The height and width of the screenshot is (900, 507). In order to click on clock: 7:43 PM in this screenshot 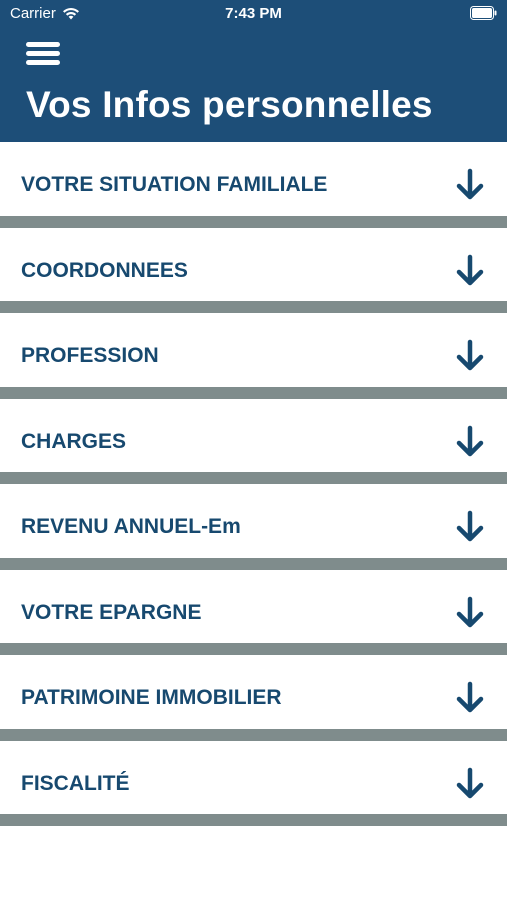, I will do `click(253, 13)`.